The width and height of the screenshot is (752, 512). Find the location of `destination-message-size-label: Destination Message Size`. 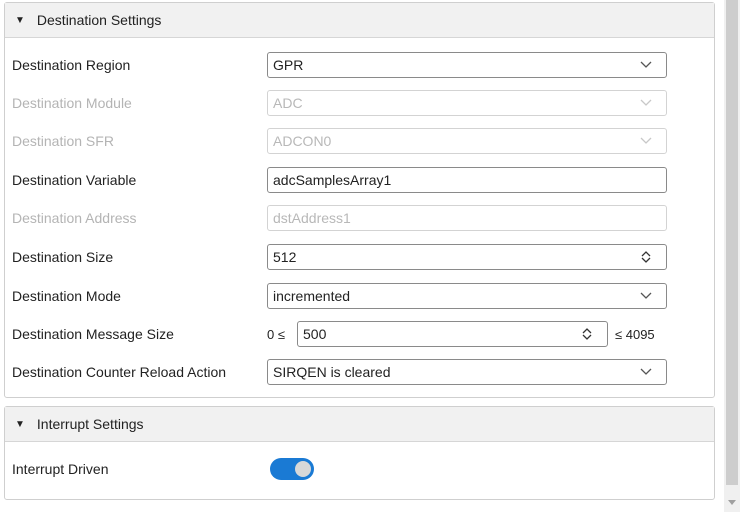

destination-message-size-label: Destination Message Size is located at coordinates (93, 334).